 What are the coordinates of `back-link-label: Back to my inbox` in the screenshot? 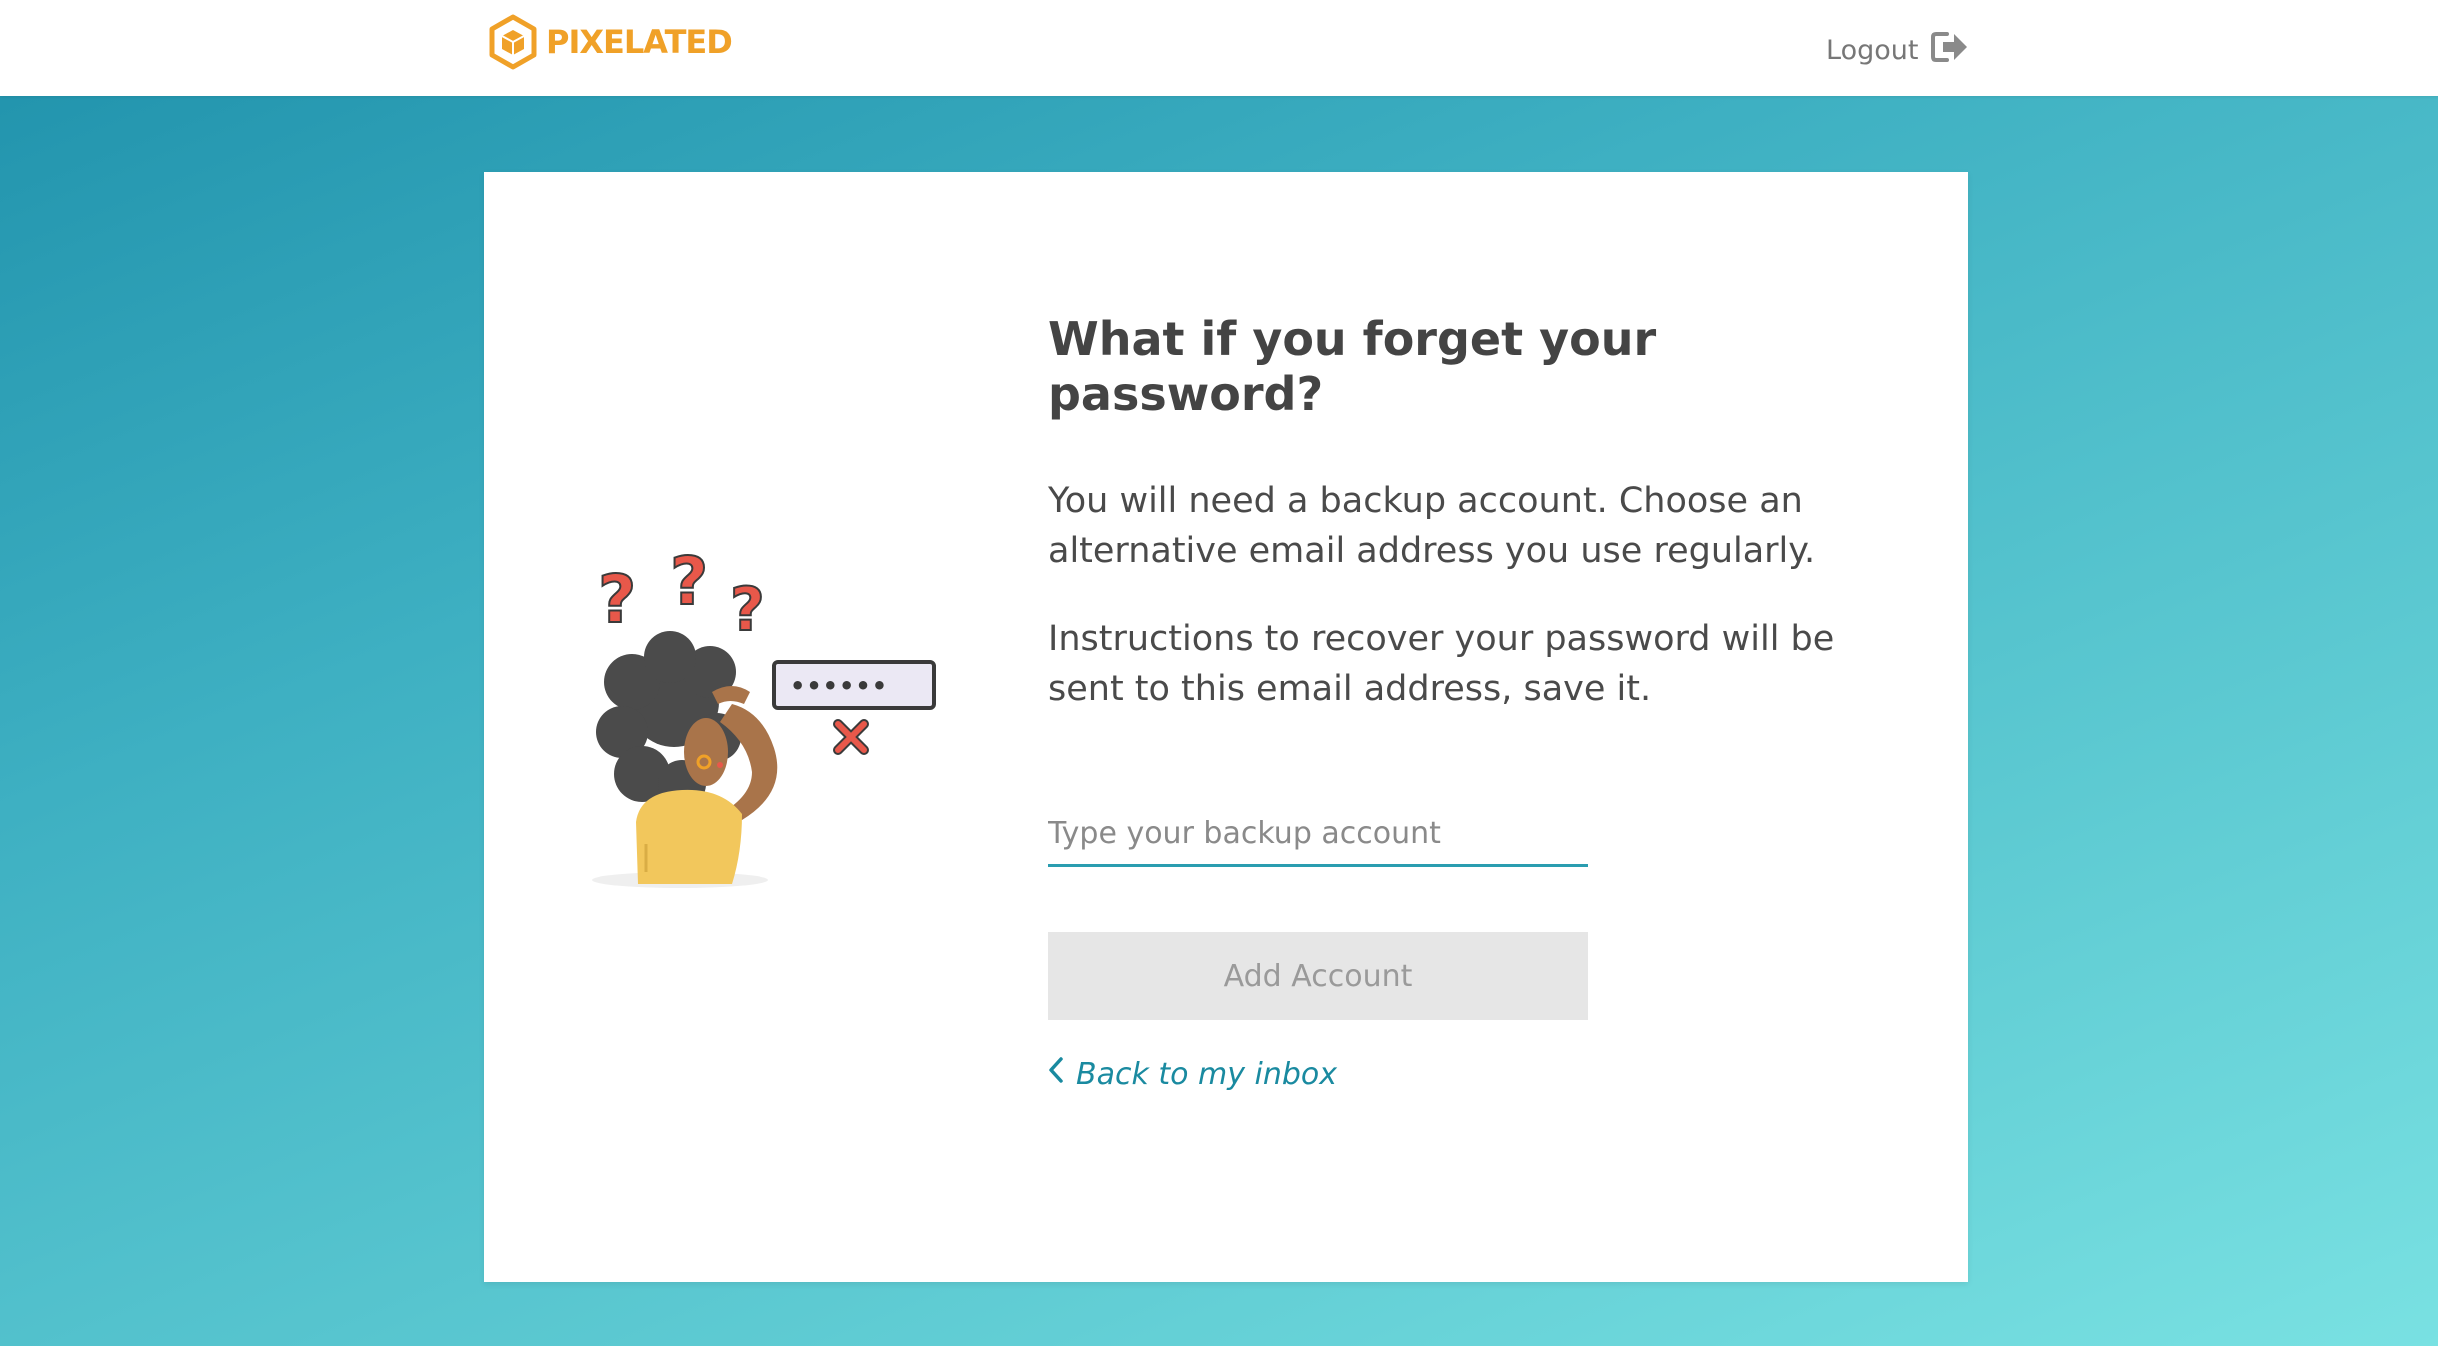 It's located at (1207, 1074).